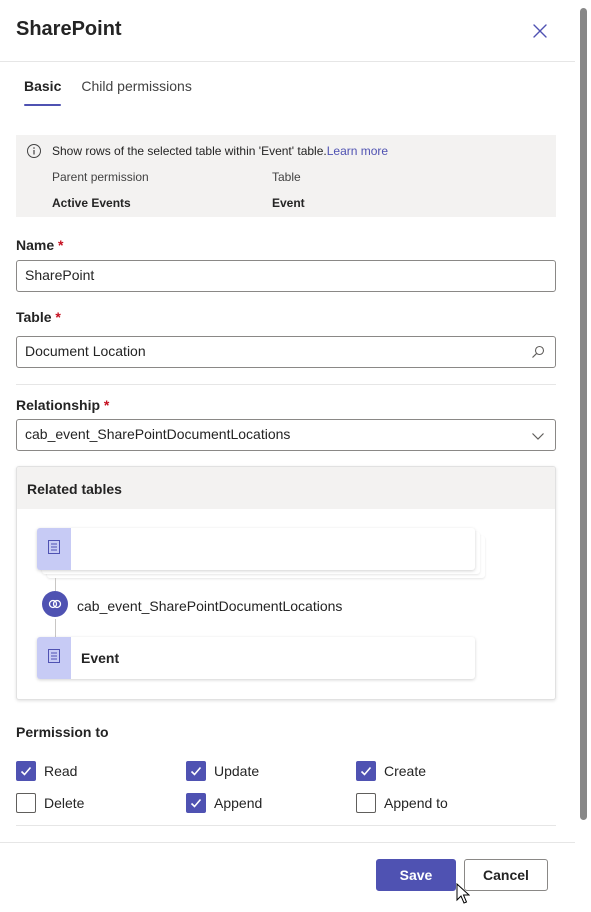 This screenshot has width=591, height=912. What do you see at coordinates (506, 875) in the screenshot?
I see `cancel-button: Cancel` at bounding box center [506, 875].